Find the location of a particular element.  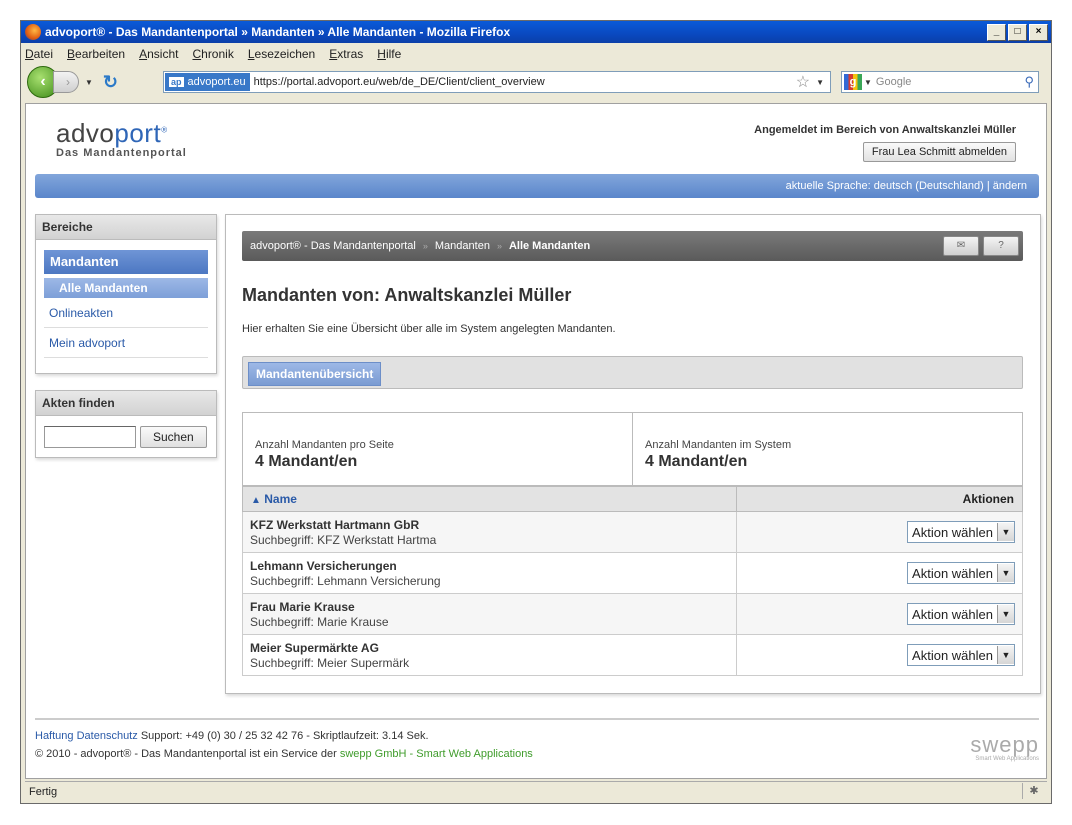

google-engine-icon: g is located at coordinates (853, 82).